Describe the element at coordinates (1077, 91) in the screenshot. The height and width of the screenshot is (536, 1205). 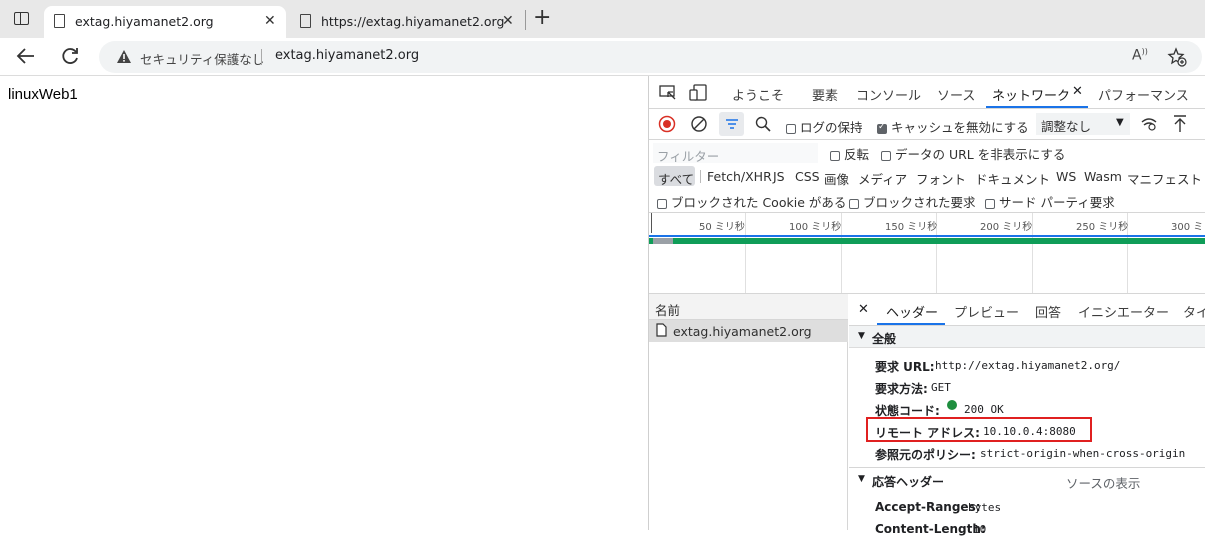
I see `close-network-tab-icon: ✕` at that location.